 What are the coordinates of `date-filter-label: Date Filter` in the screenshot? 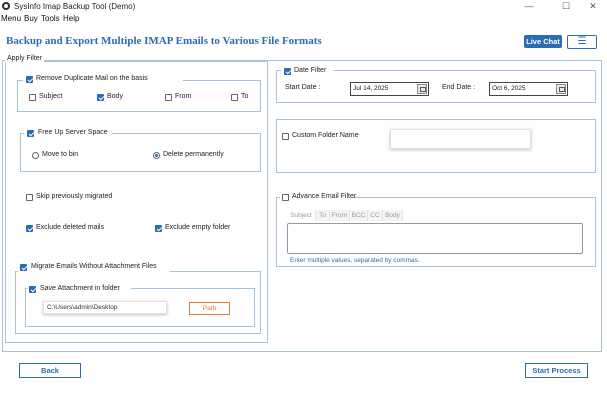 It's located at (310, 70).